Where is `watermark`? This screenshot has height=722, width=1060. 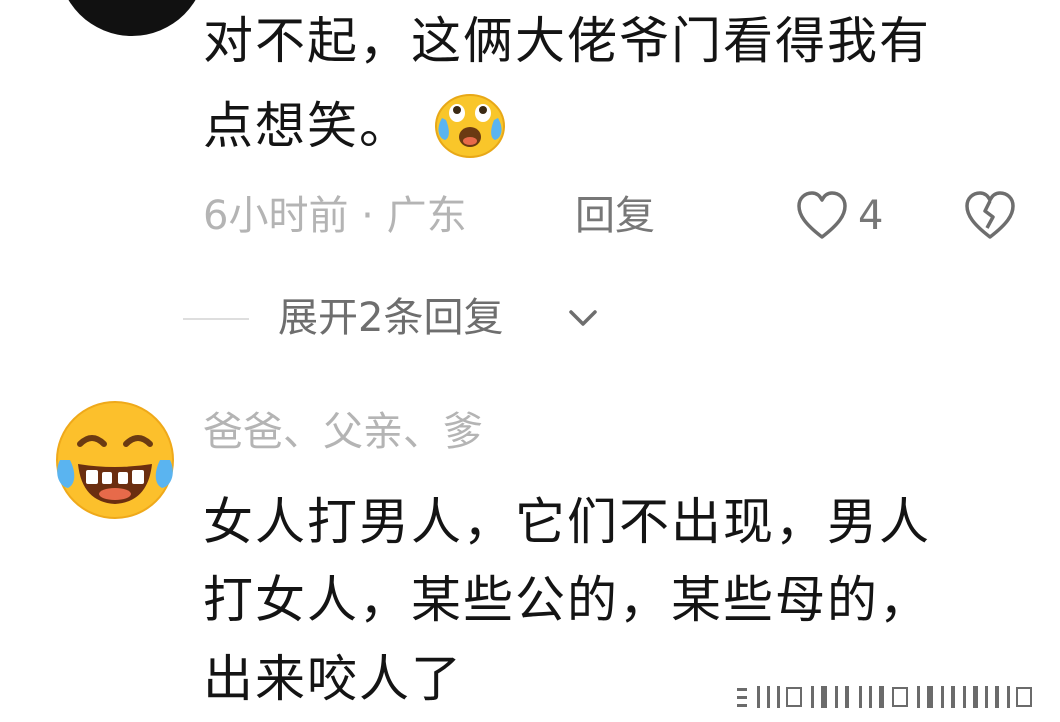
watermark is located at coordinates (884, 697).